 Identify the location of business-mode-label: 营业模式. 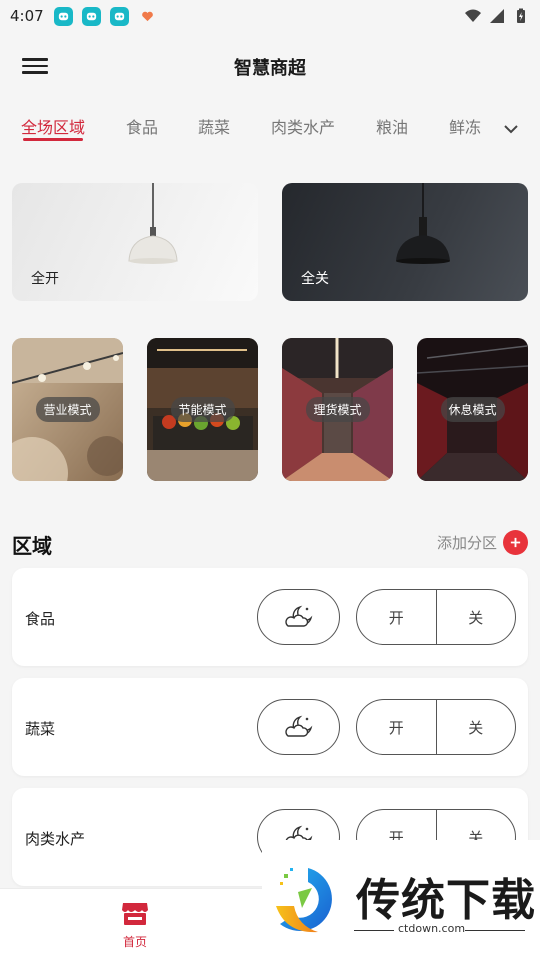
(67, 409).